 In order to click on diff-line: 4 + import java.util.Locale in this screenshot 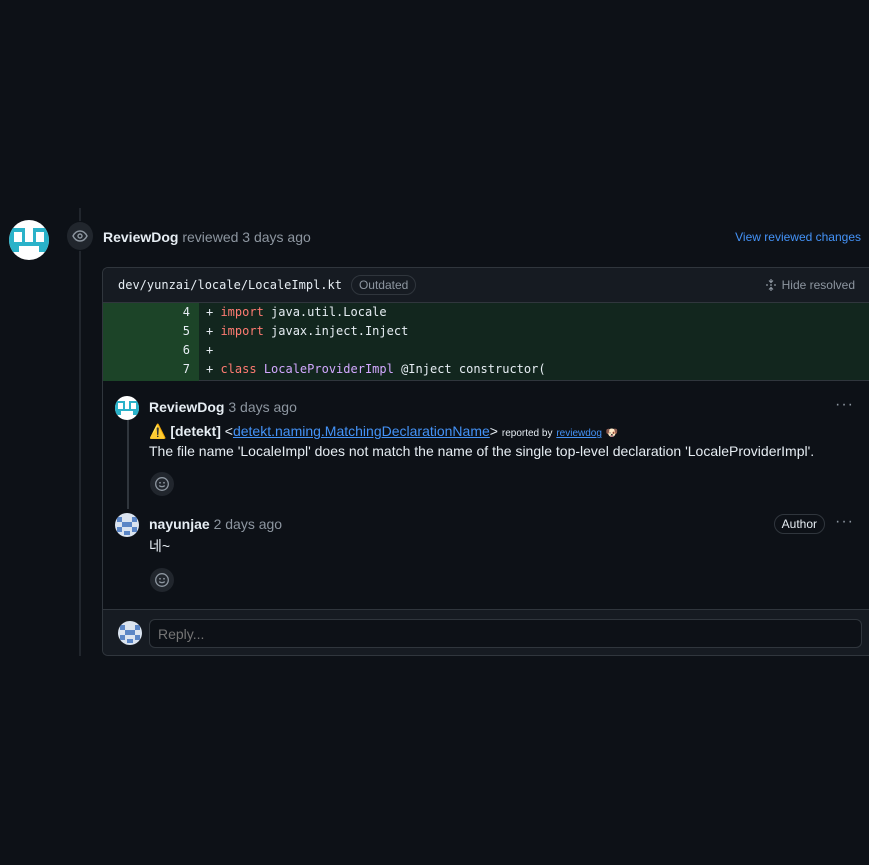, I will do `click(486, 312)`.